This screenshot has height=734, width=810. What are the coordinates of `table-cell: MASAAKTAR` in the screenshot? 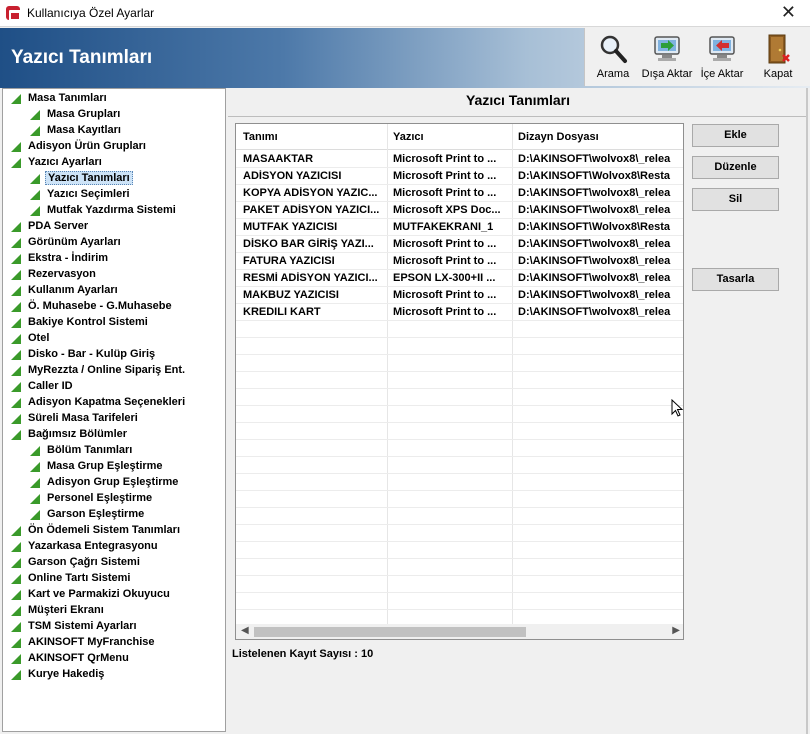 It's located at (278, 159).